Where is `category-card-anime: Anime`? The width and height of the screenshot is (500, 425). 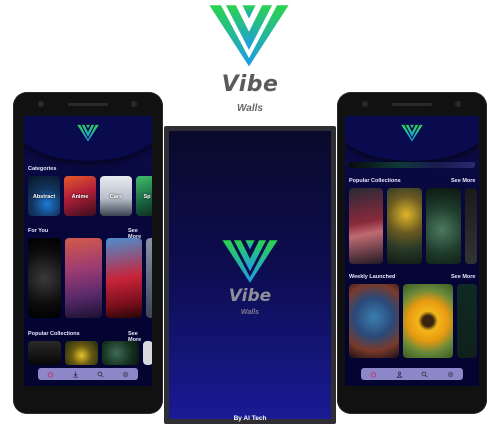 category-card-anime: Anime is located at coordinates (80, 196).